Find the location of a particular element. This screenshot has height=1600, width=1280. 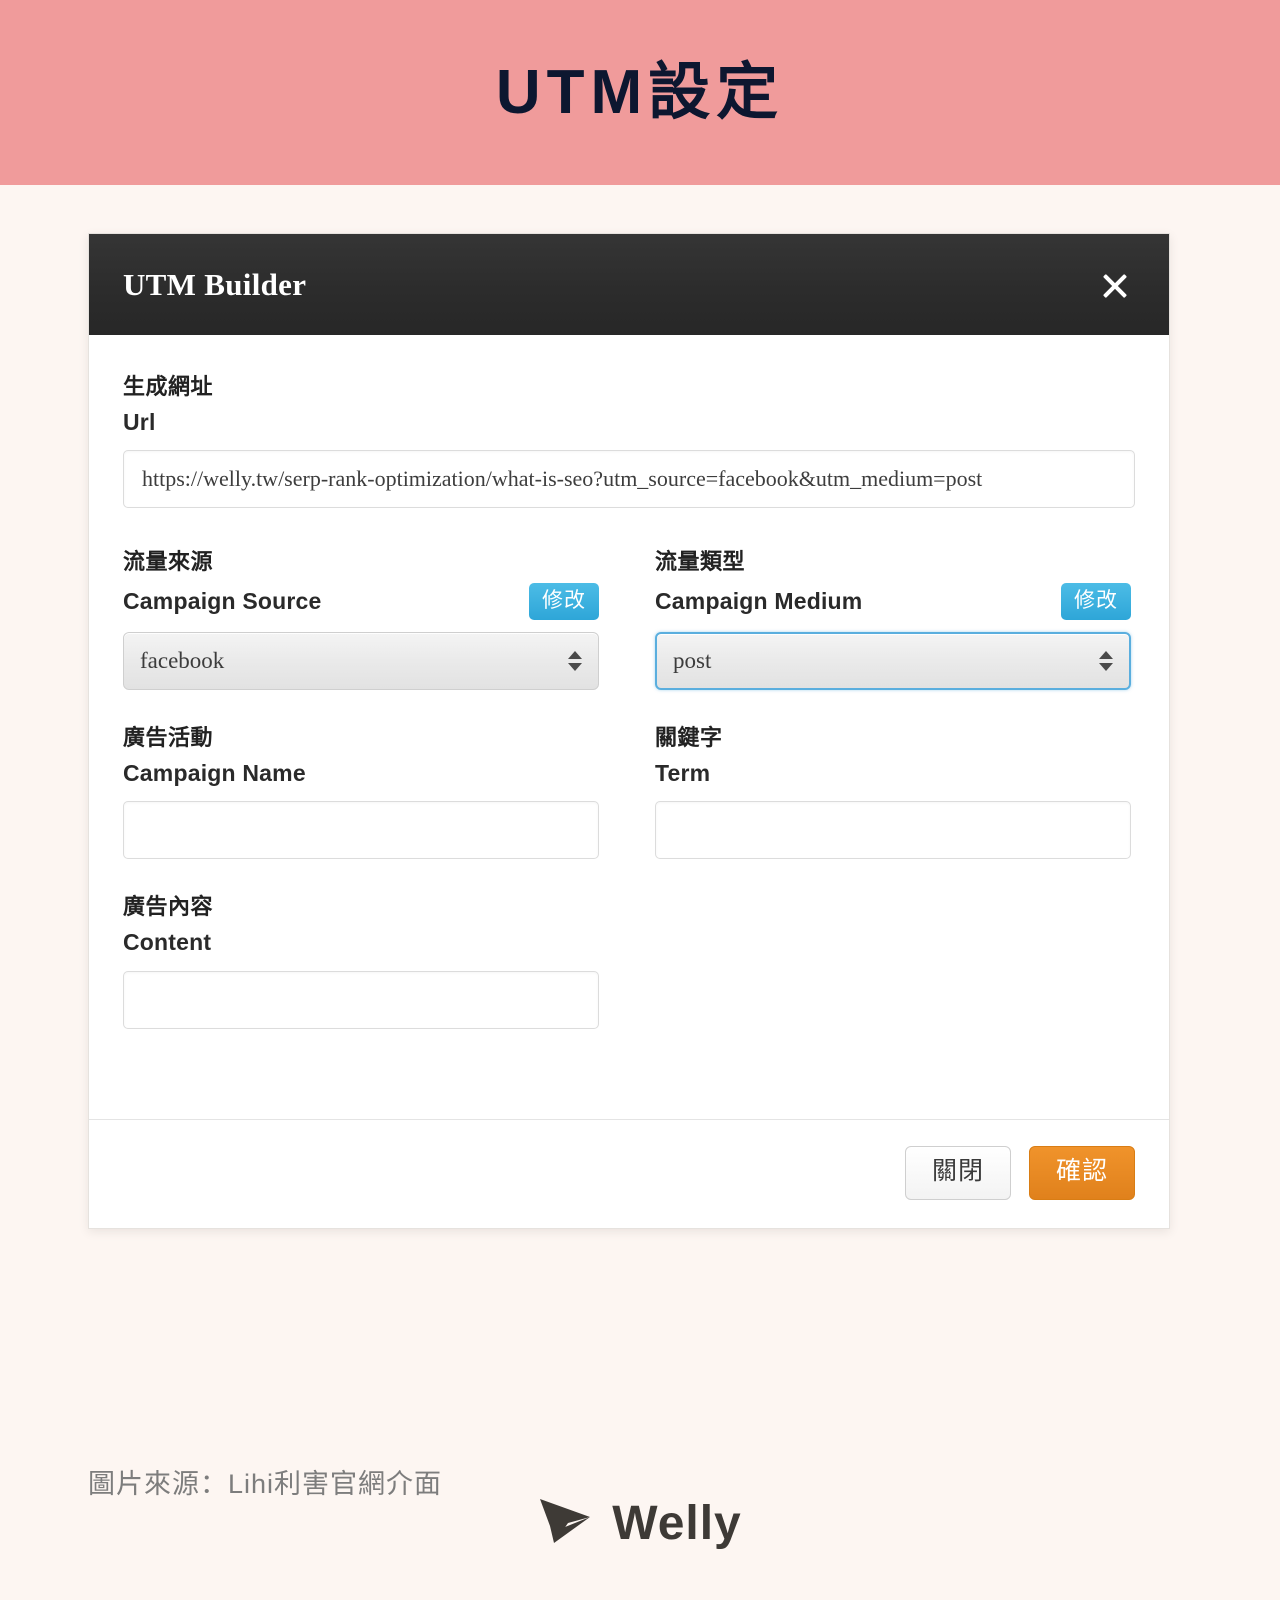

close-icon is located at coordinates (1115, 285).